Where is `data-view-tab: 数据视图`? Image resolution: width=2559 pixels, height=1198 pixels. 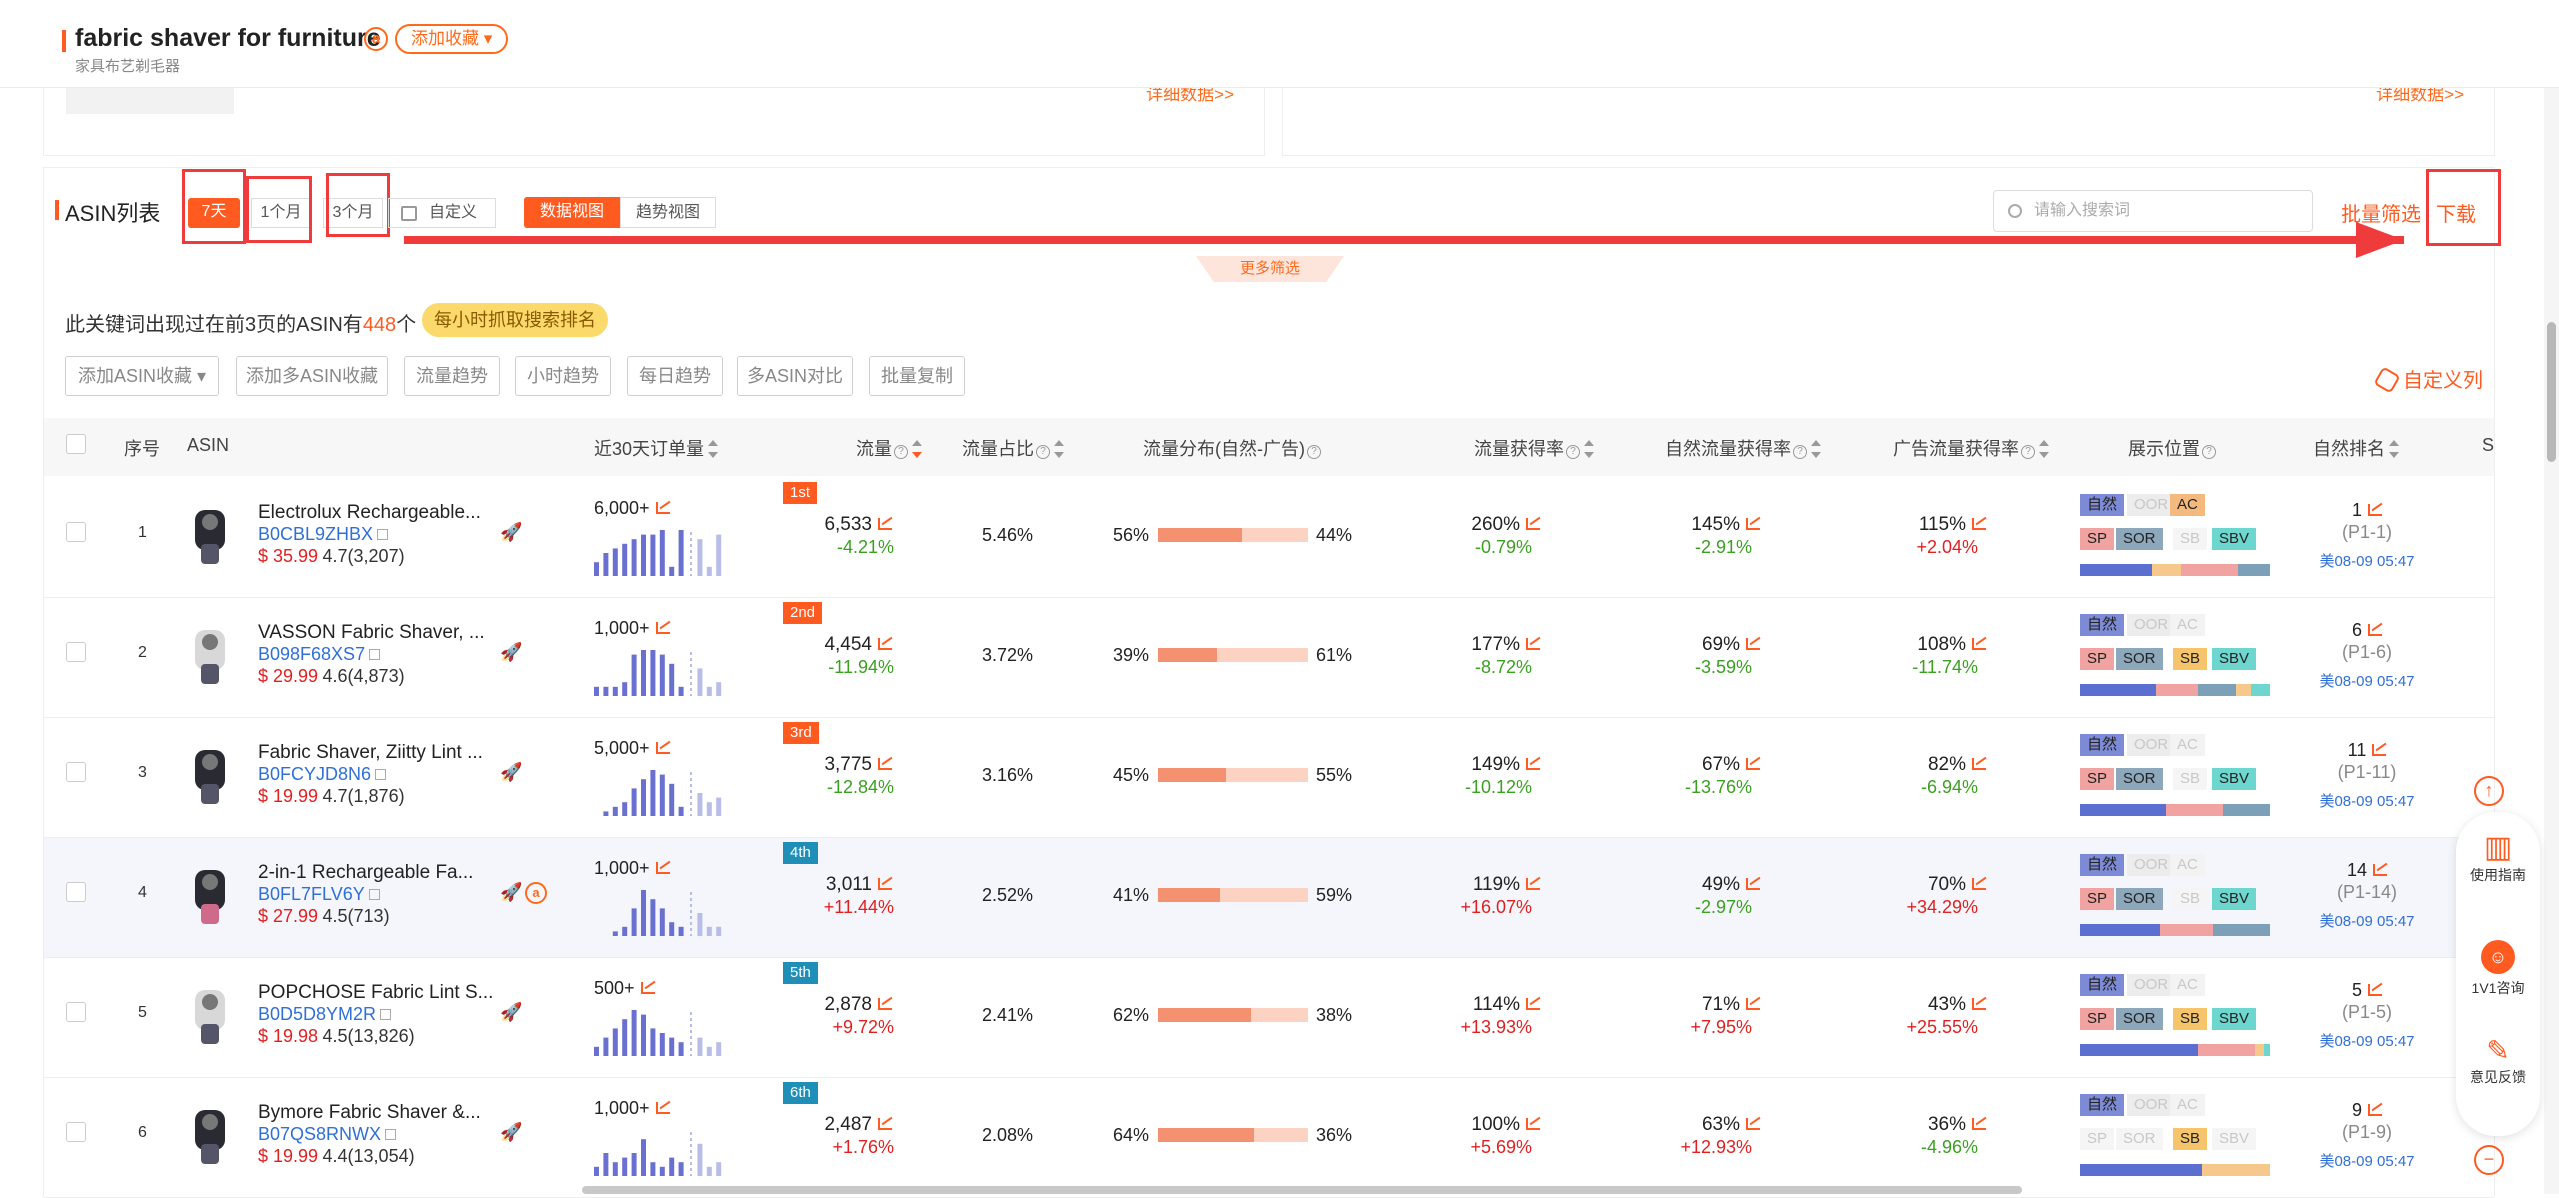
data-view-tab: 数据视图 is located at coordinates (572, 212).